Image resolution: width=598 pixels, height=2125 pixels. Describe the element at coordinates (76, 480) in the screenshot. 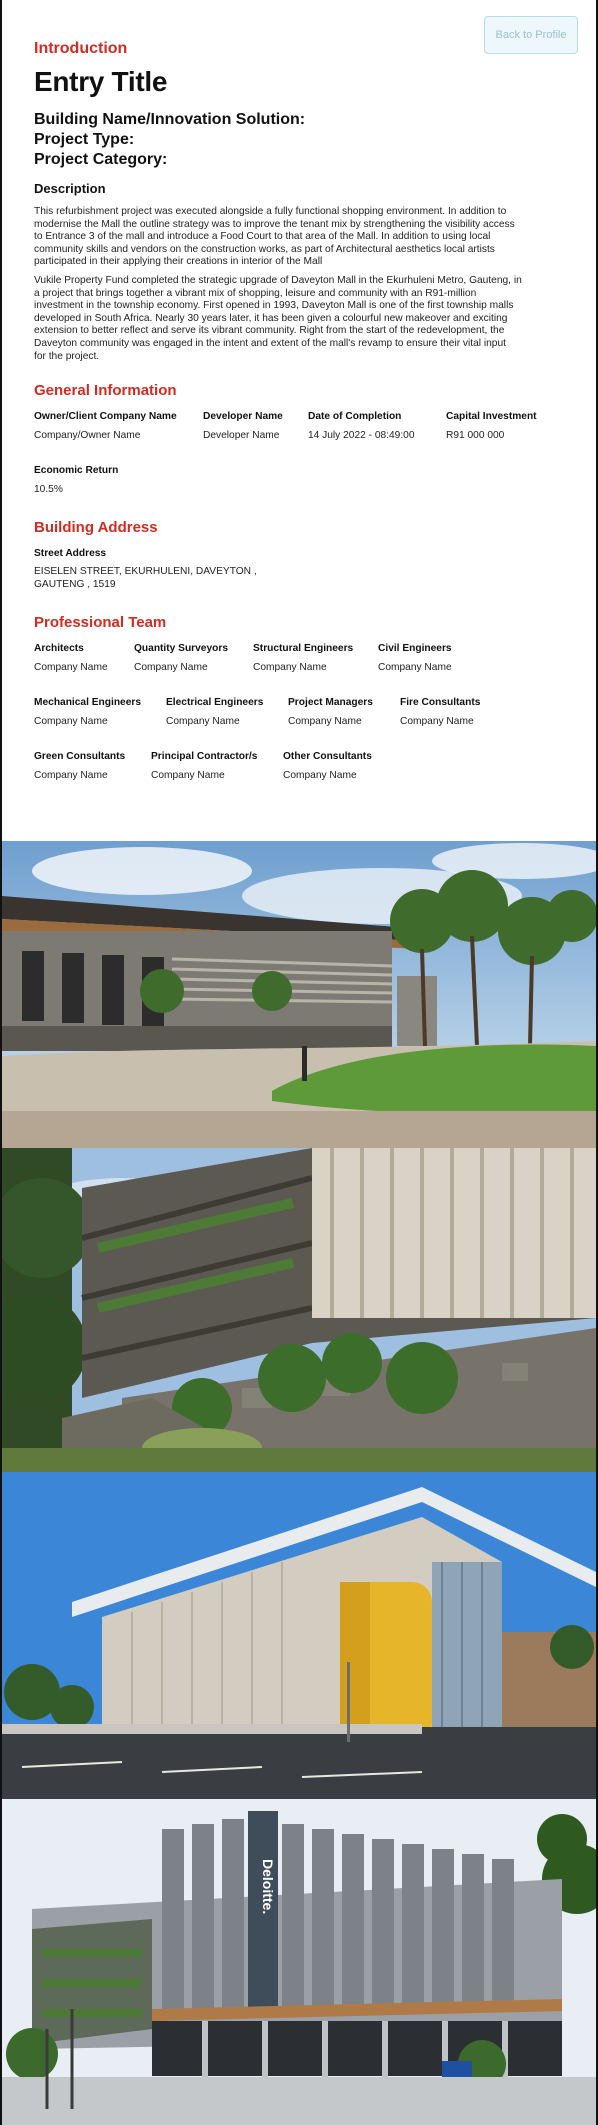

I see `economic-return-field: Economic Return 10.5%` at that location.